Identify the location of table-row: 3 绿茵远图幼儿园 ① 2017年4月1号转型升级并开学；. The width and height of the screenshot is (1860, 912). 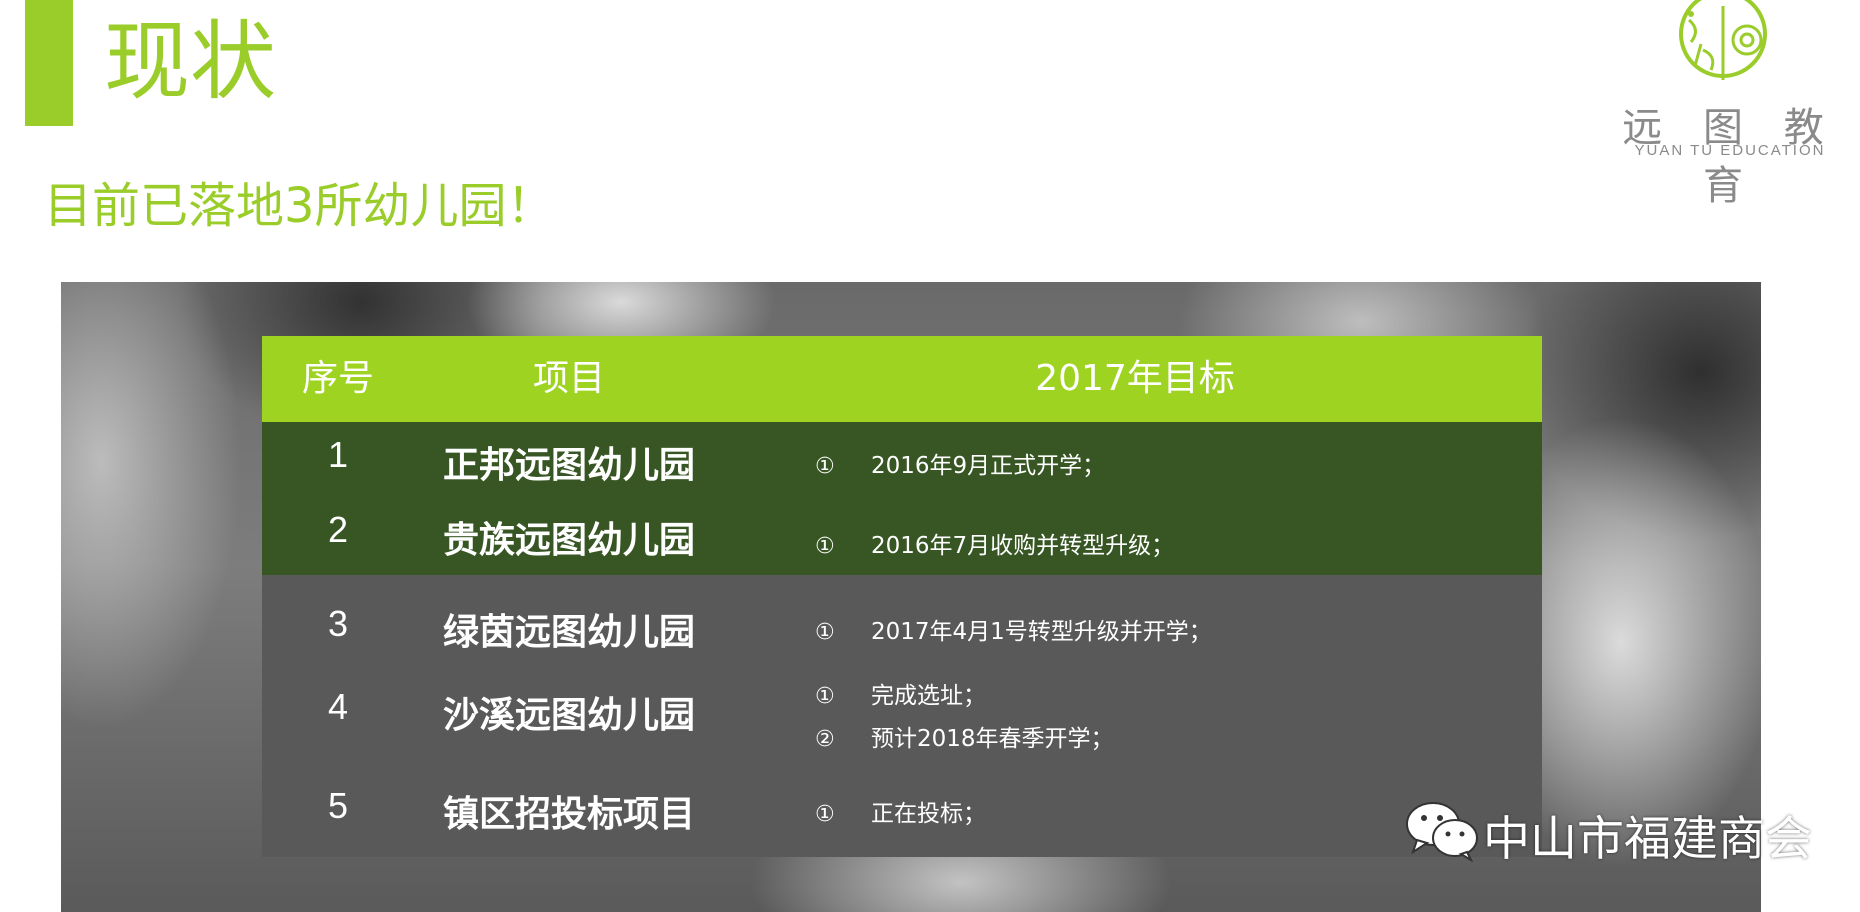
(902, 624).